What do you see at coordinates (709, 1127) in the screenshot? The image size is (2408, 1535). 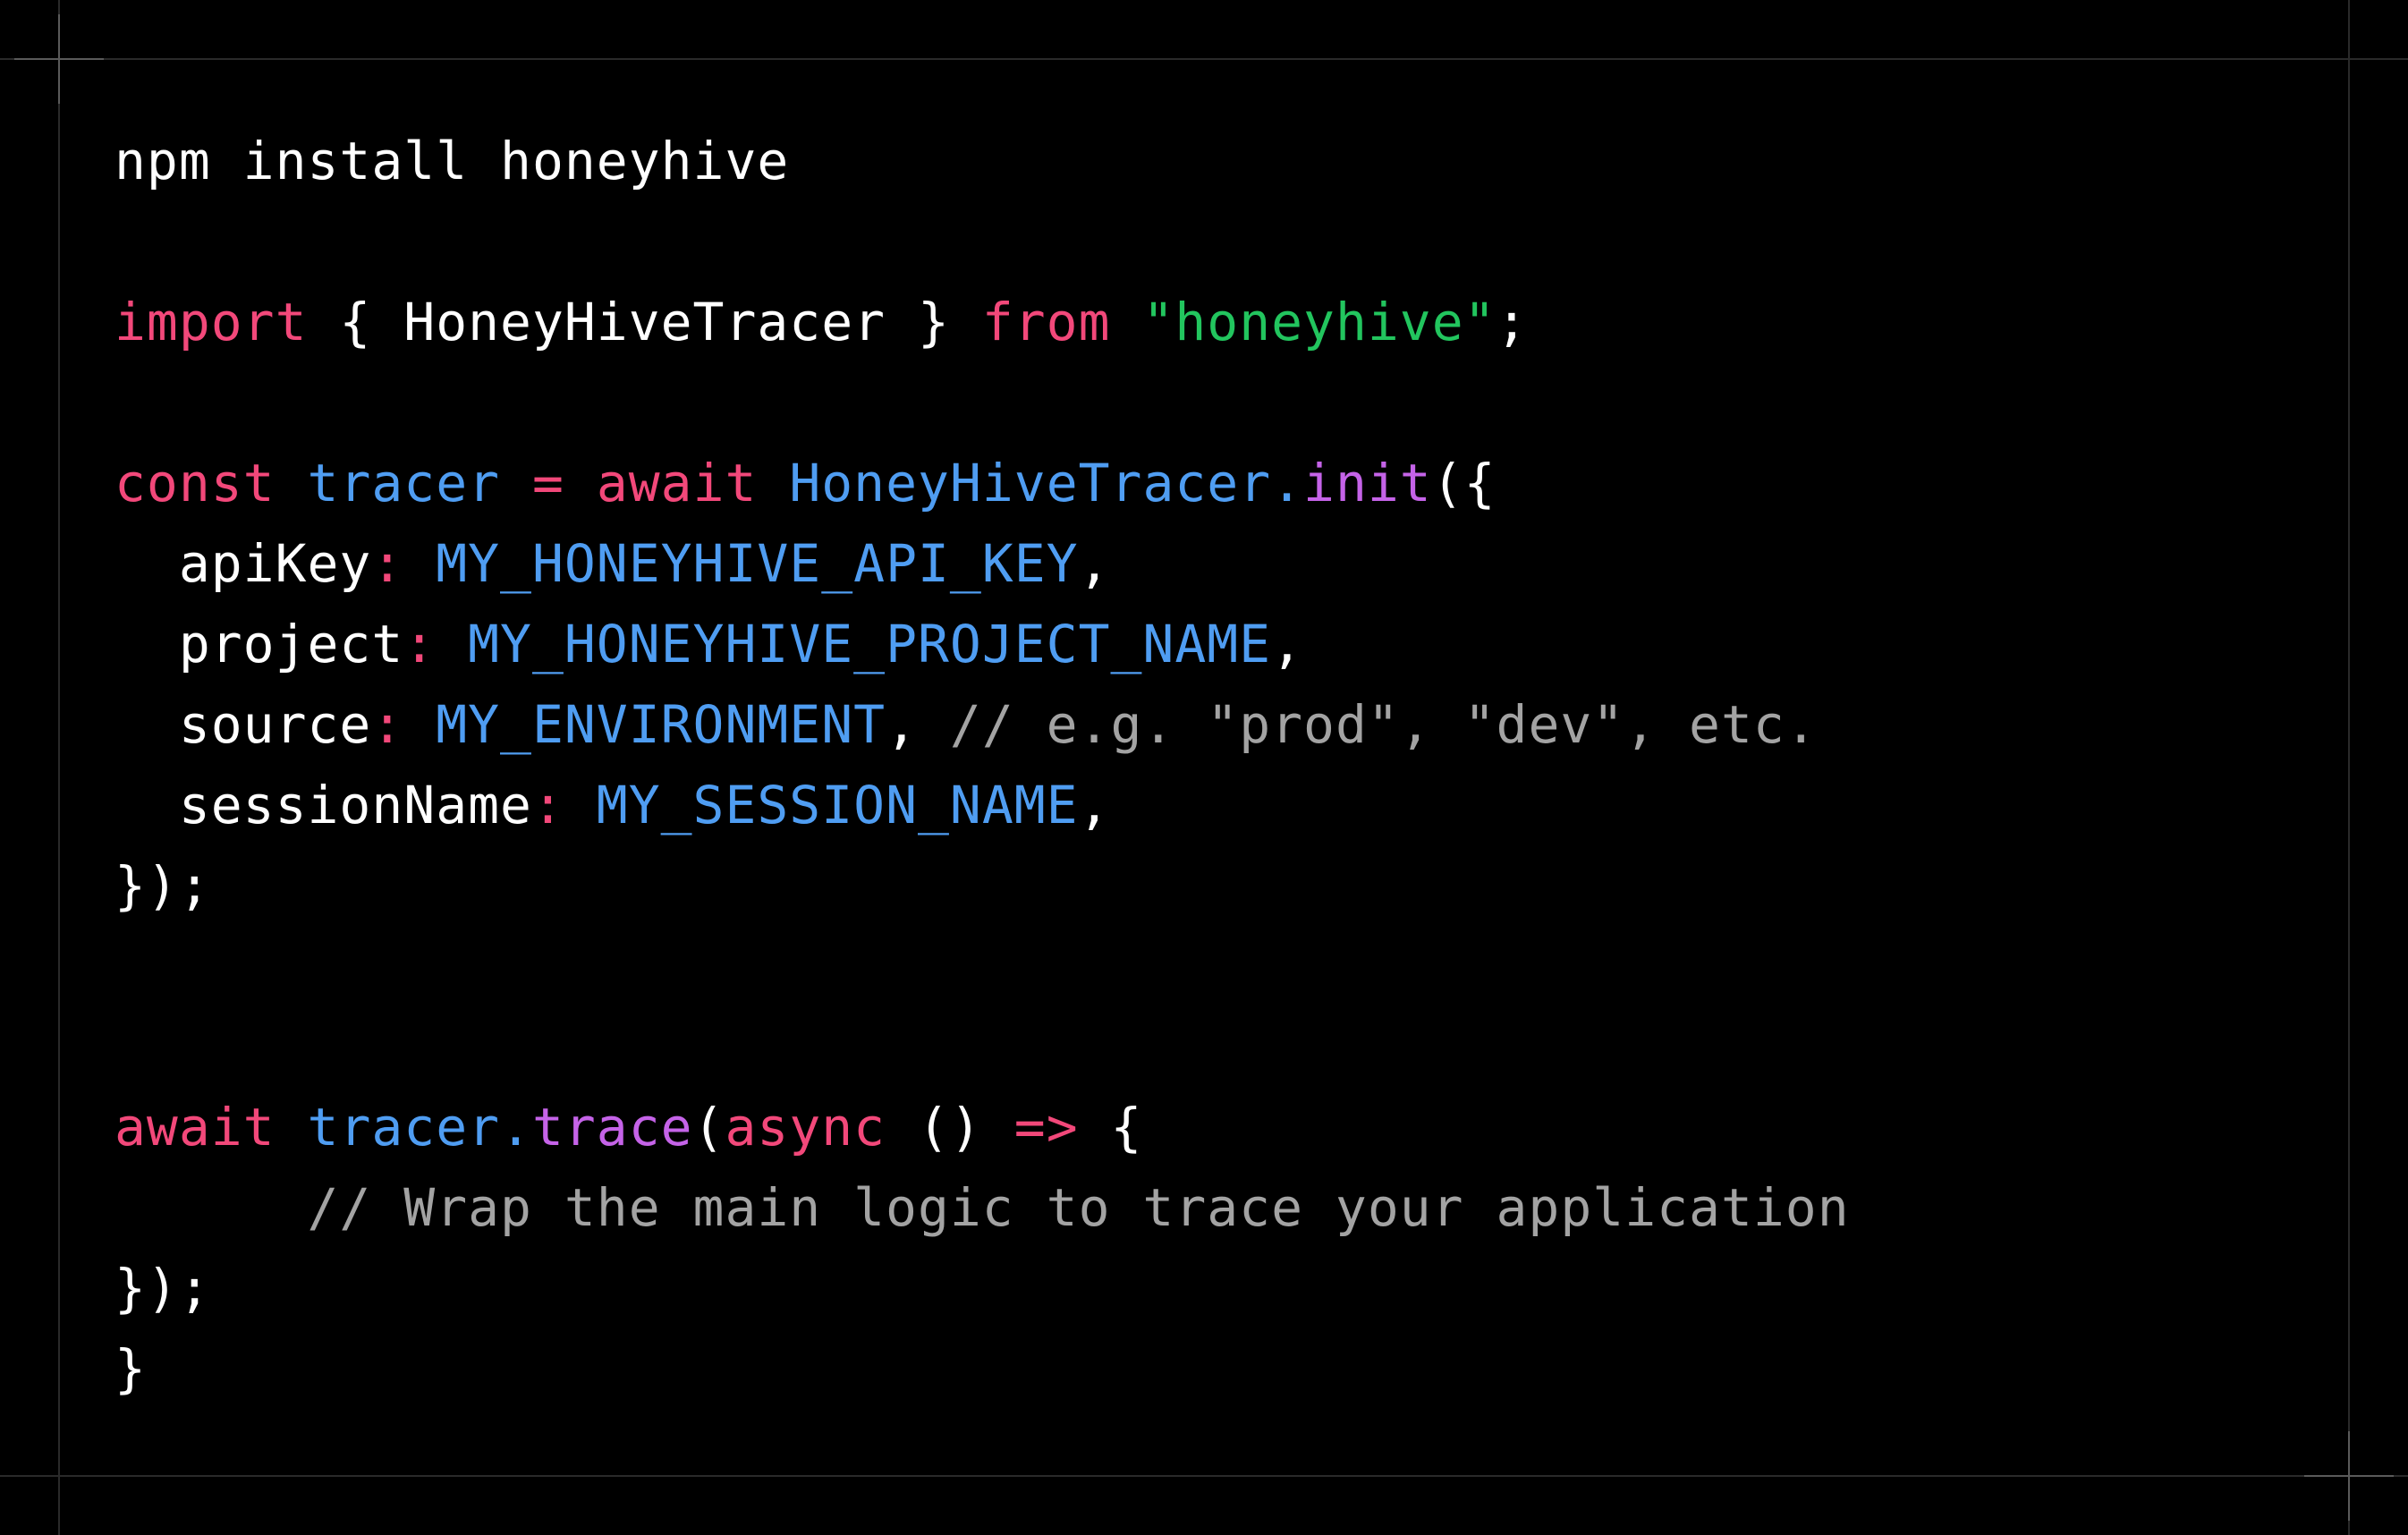 I see `code-token-plain: (` at bounding box center [709, 1127].